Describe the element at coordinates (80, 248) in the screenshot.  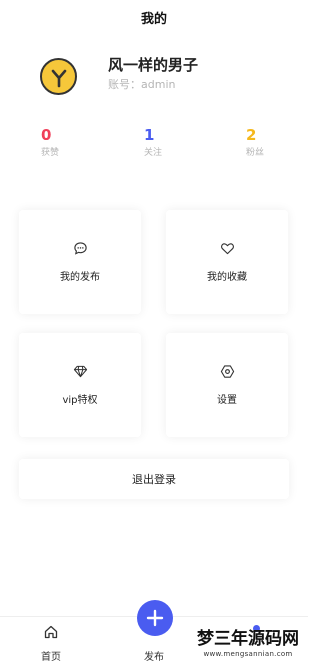
I see `chat-bubble-icon` at that location.